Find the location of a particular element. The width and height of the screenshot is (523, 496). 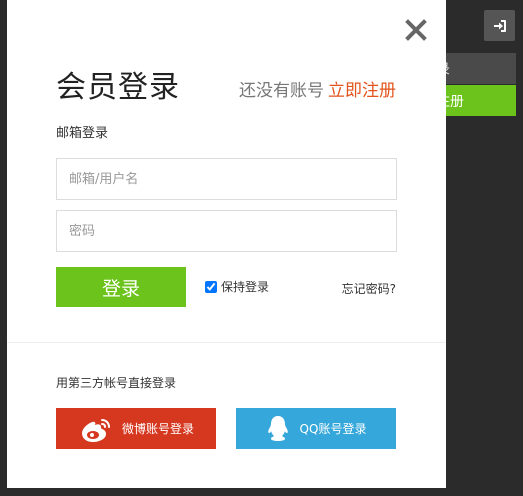

password-input is located at coordinates (226, 231).